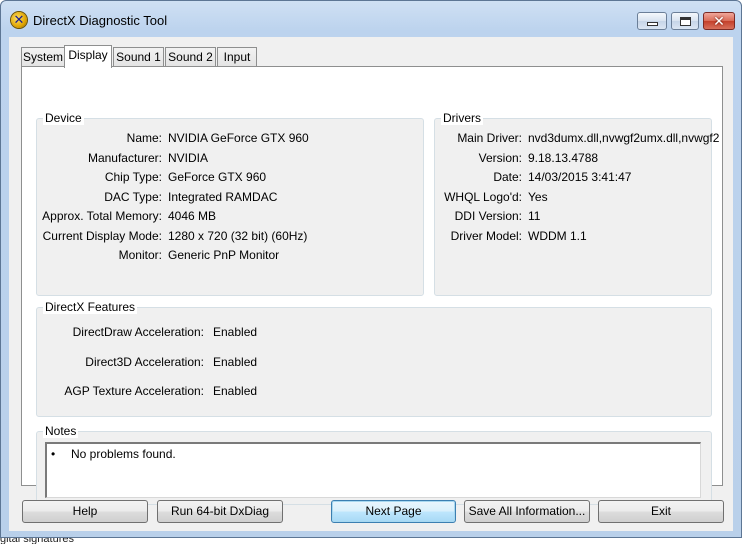 The width and height of the screenshot is (746, 544). I want to click on device-row-label: Chip Type:, so click(133, 177).